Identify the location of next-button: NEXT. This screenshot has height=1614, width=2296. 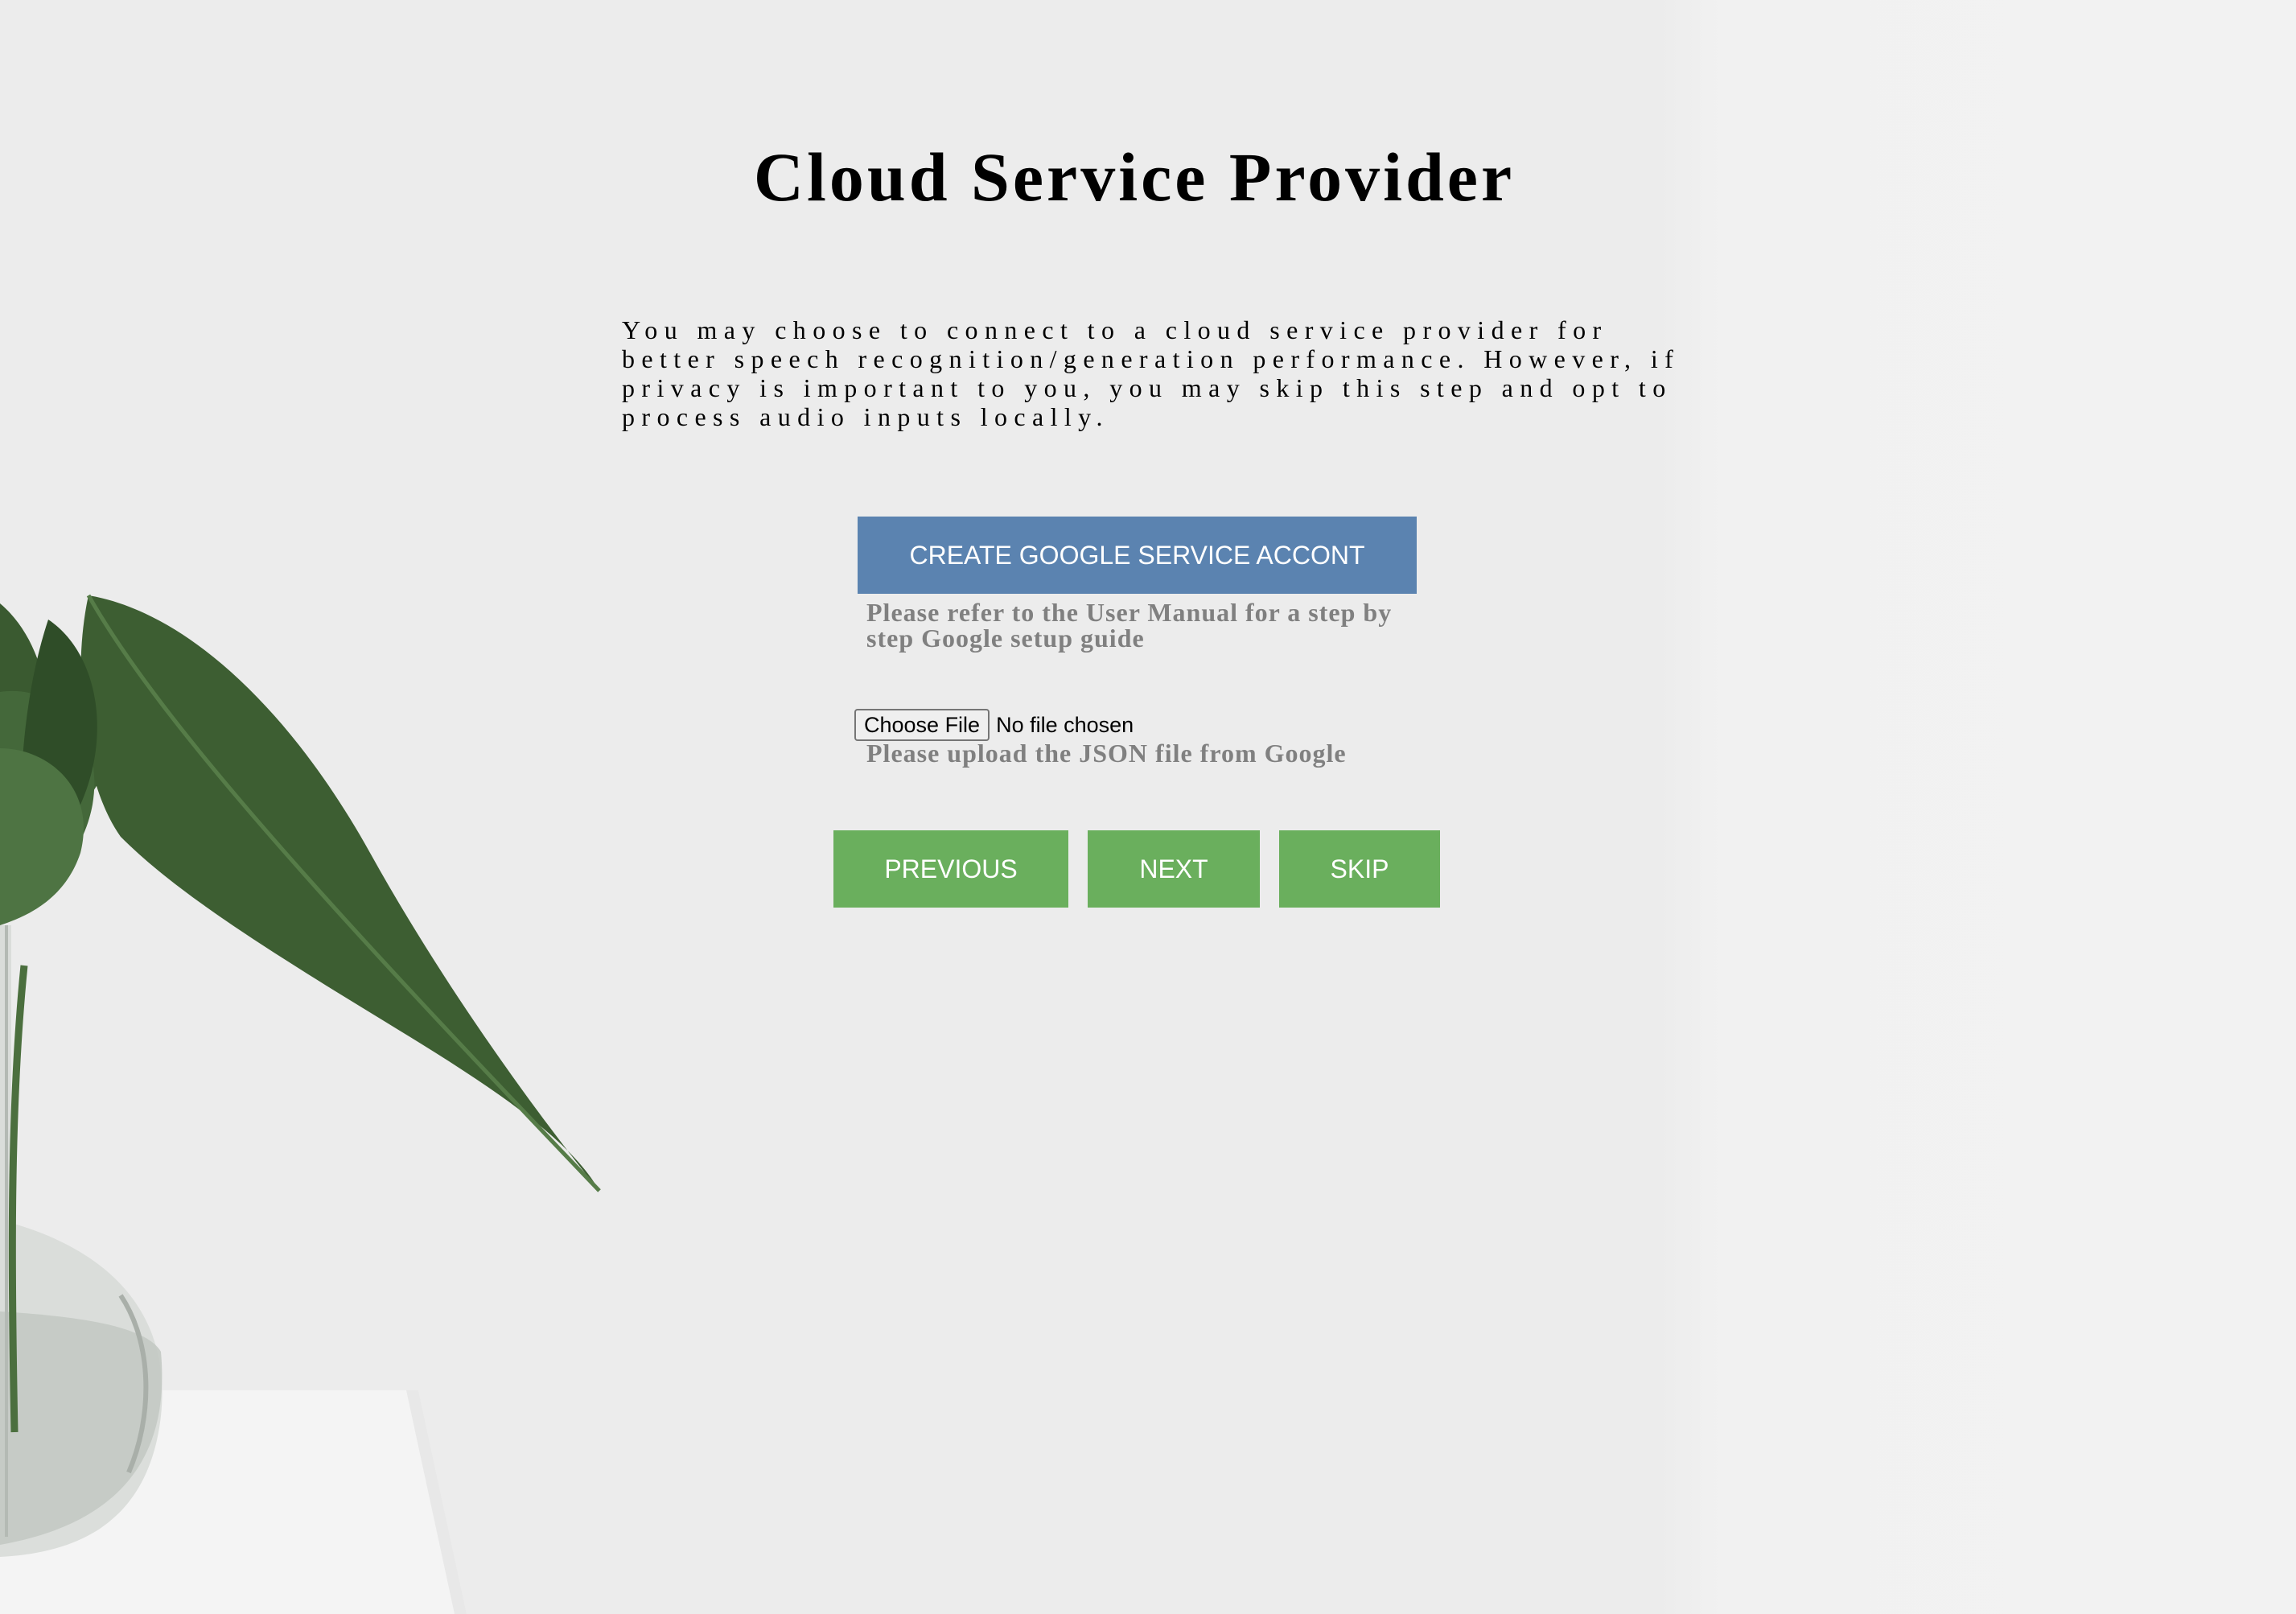
(1174, 869).